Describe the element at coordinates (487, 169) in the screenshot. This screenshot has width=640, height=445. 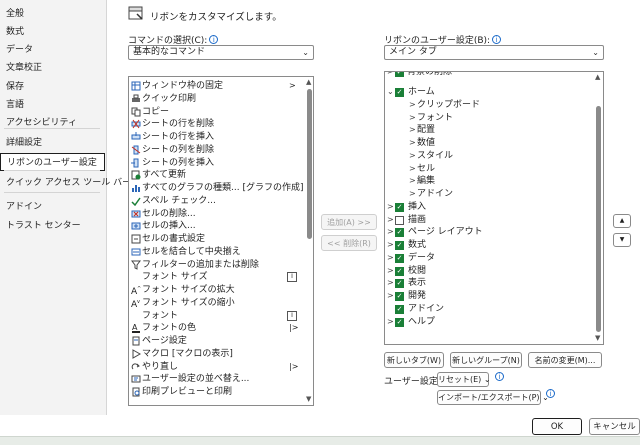
I see `tree-item: > セル` at that location.